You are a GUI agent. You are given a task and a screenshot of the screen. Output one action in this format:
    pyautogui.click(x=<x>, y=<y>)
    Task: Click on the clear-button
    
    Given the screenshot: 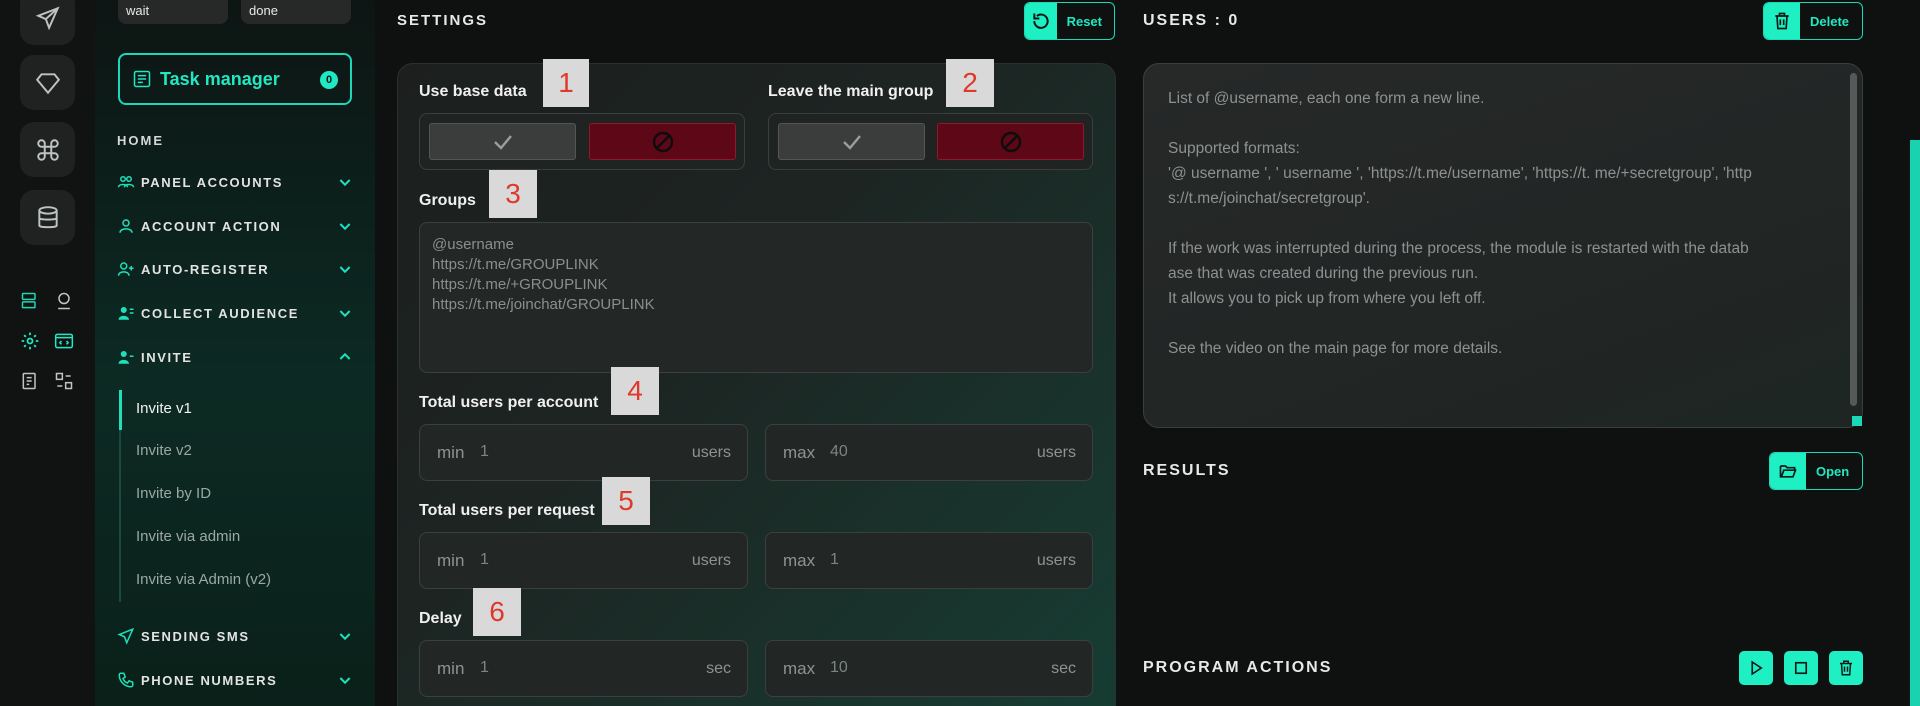 What is the action you would take?
    pyautogui.click(x=1846, y=668)
    